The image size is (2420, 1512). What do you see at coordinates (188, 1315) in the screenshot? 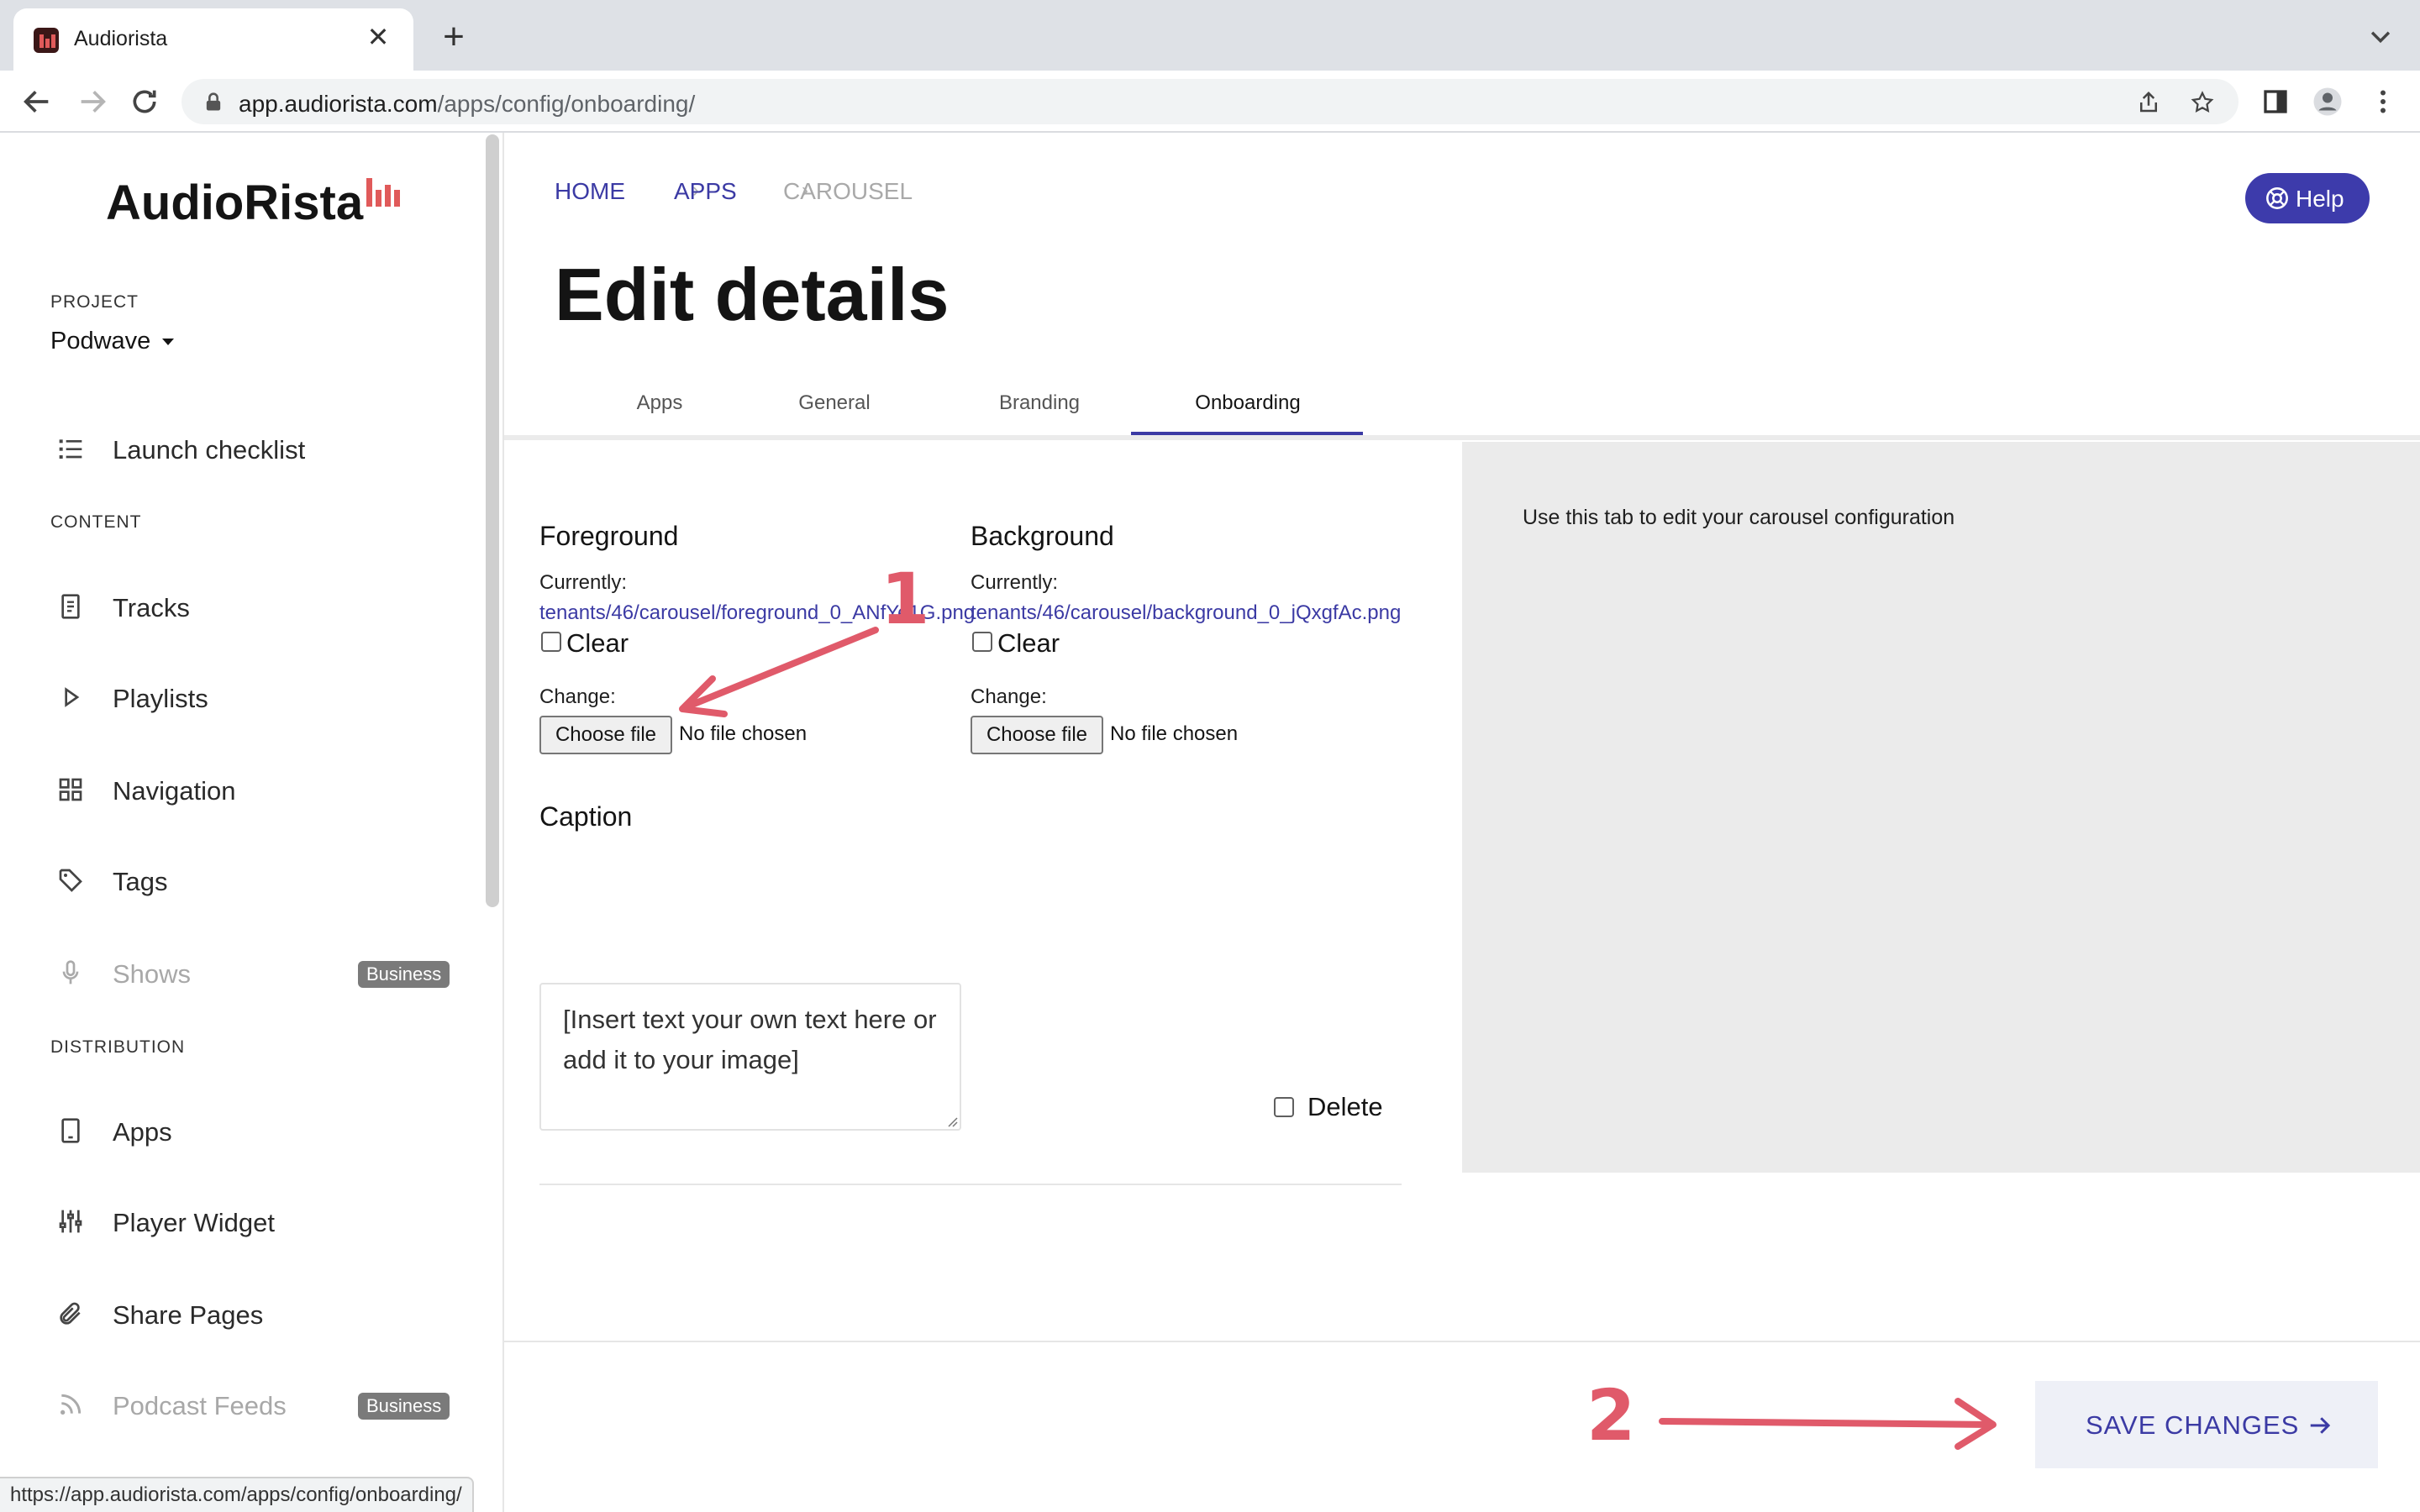
I see `sidebar-item-label: Share Pages` at bounding box center [188, 1315].